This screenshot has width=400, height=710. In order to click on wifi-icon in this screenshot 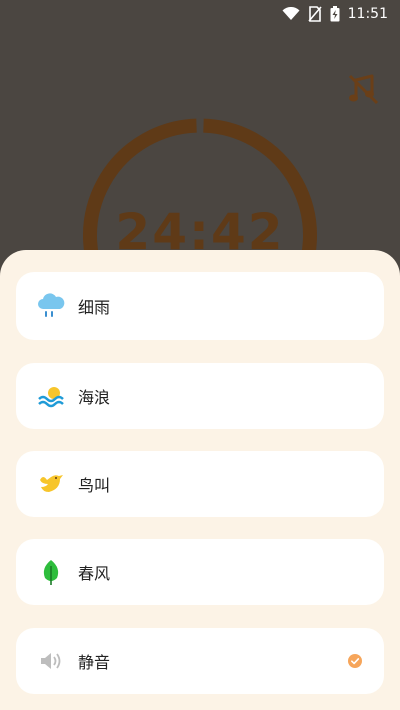, I will do `click(291, 13)`.